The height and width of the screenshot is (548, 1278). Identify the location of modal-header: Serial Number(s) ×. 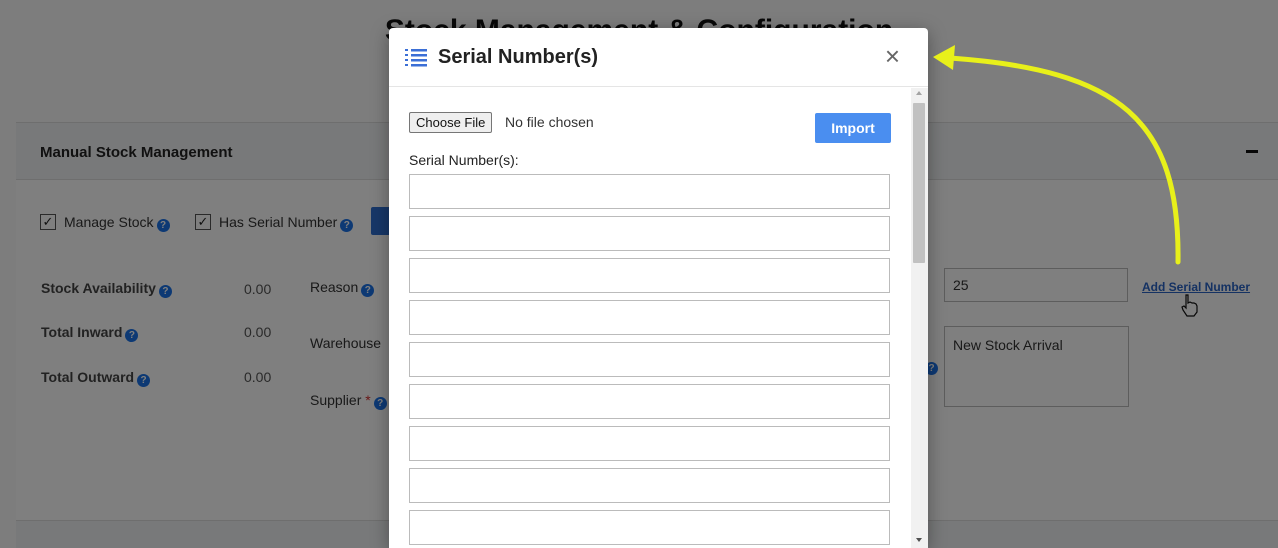
(658, 57).